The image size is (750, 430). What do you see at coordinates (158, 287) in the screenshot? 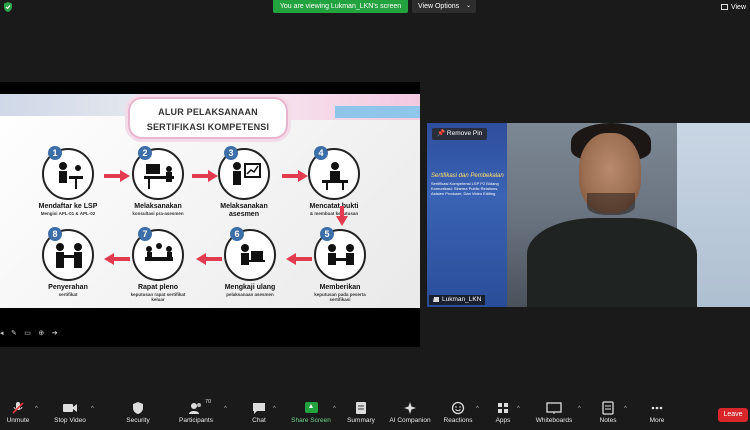
I see `step-label: Rapat pleno` at bounding box center [158, 287].